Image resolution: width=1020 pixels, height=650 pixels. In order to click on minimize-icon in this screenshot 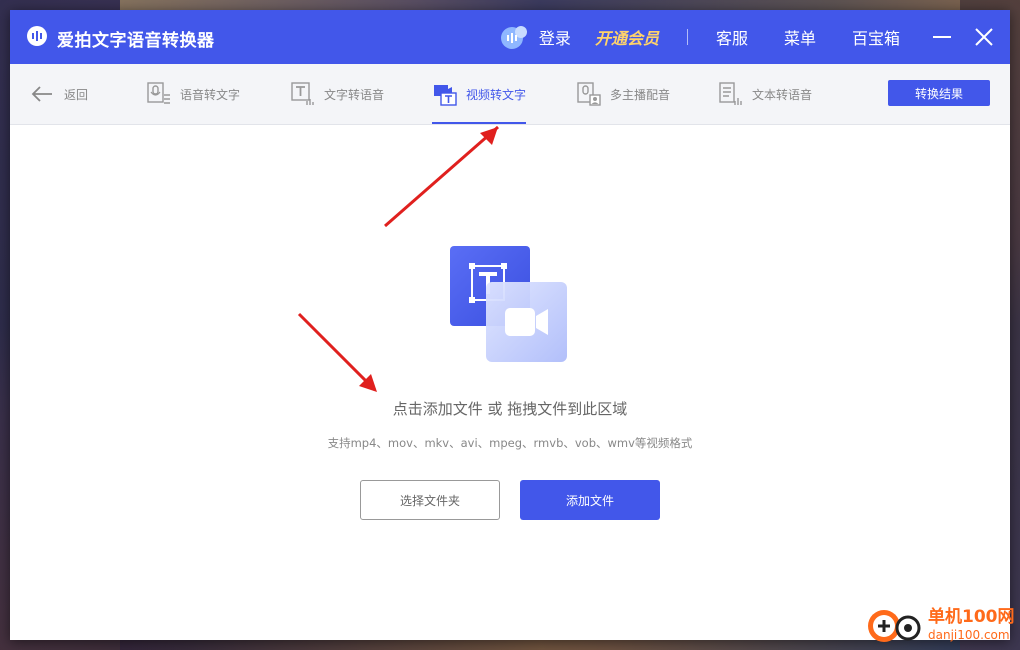, I will do `click(942, 37)`.